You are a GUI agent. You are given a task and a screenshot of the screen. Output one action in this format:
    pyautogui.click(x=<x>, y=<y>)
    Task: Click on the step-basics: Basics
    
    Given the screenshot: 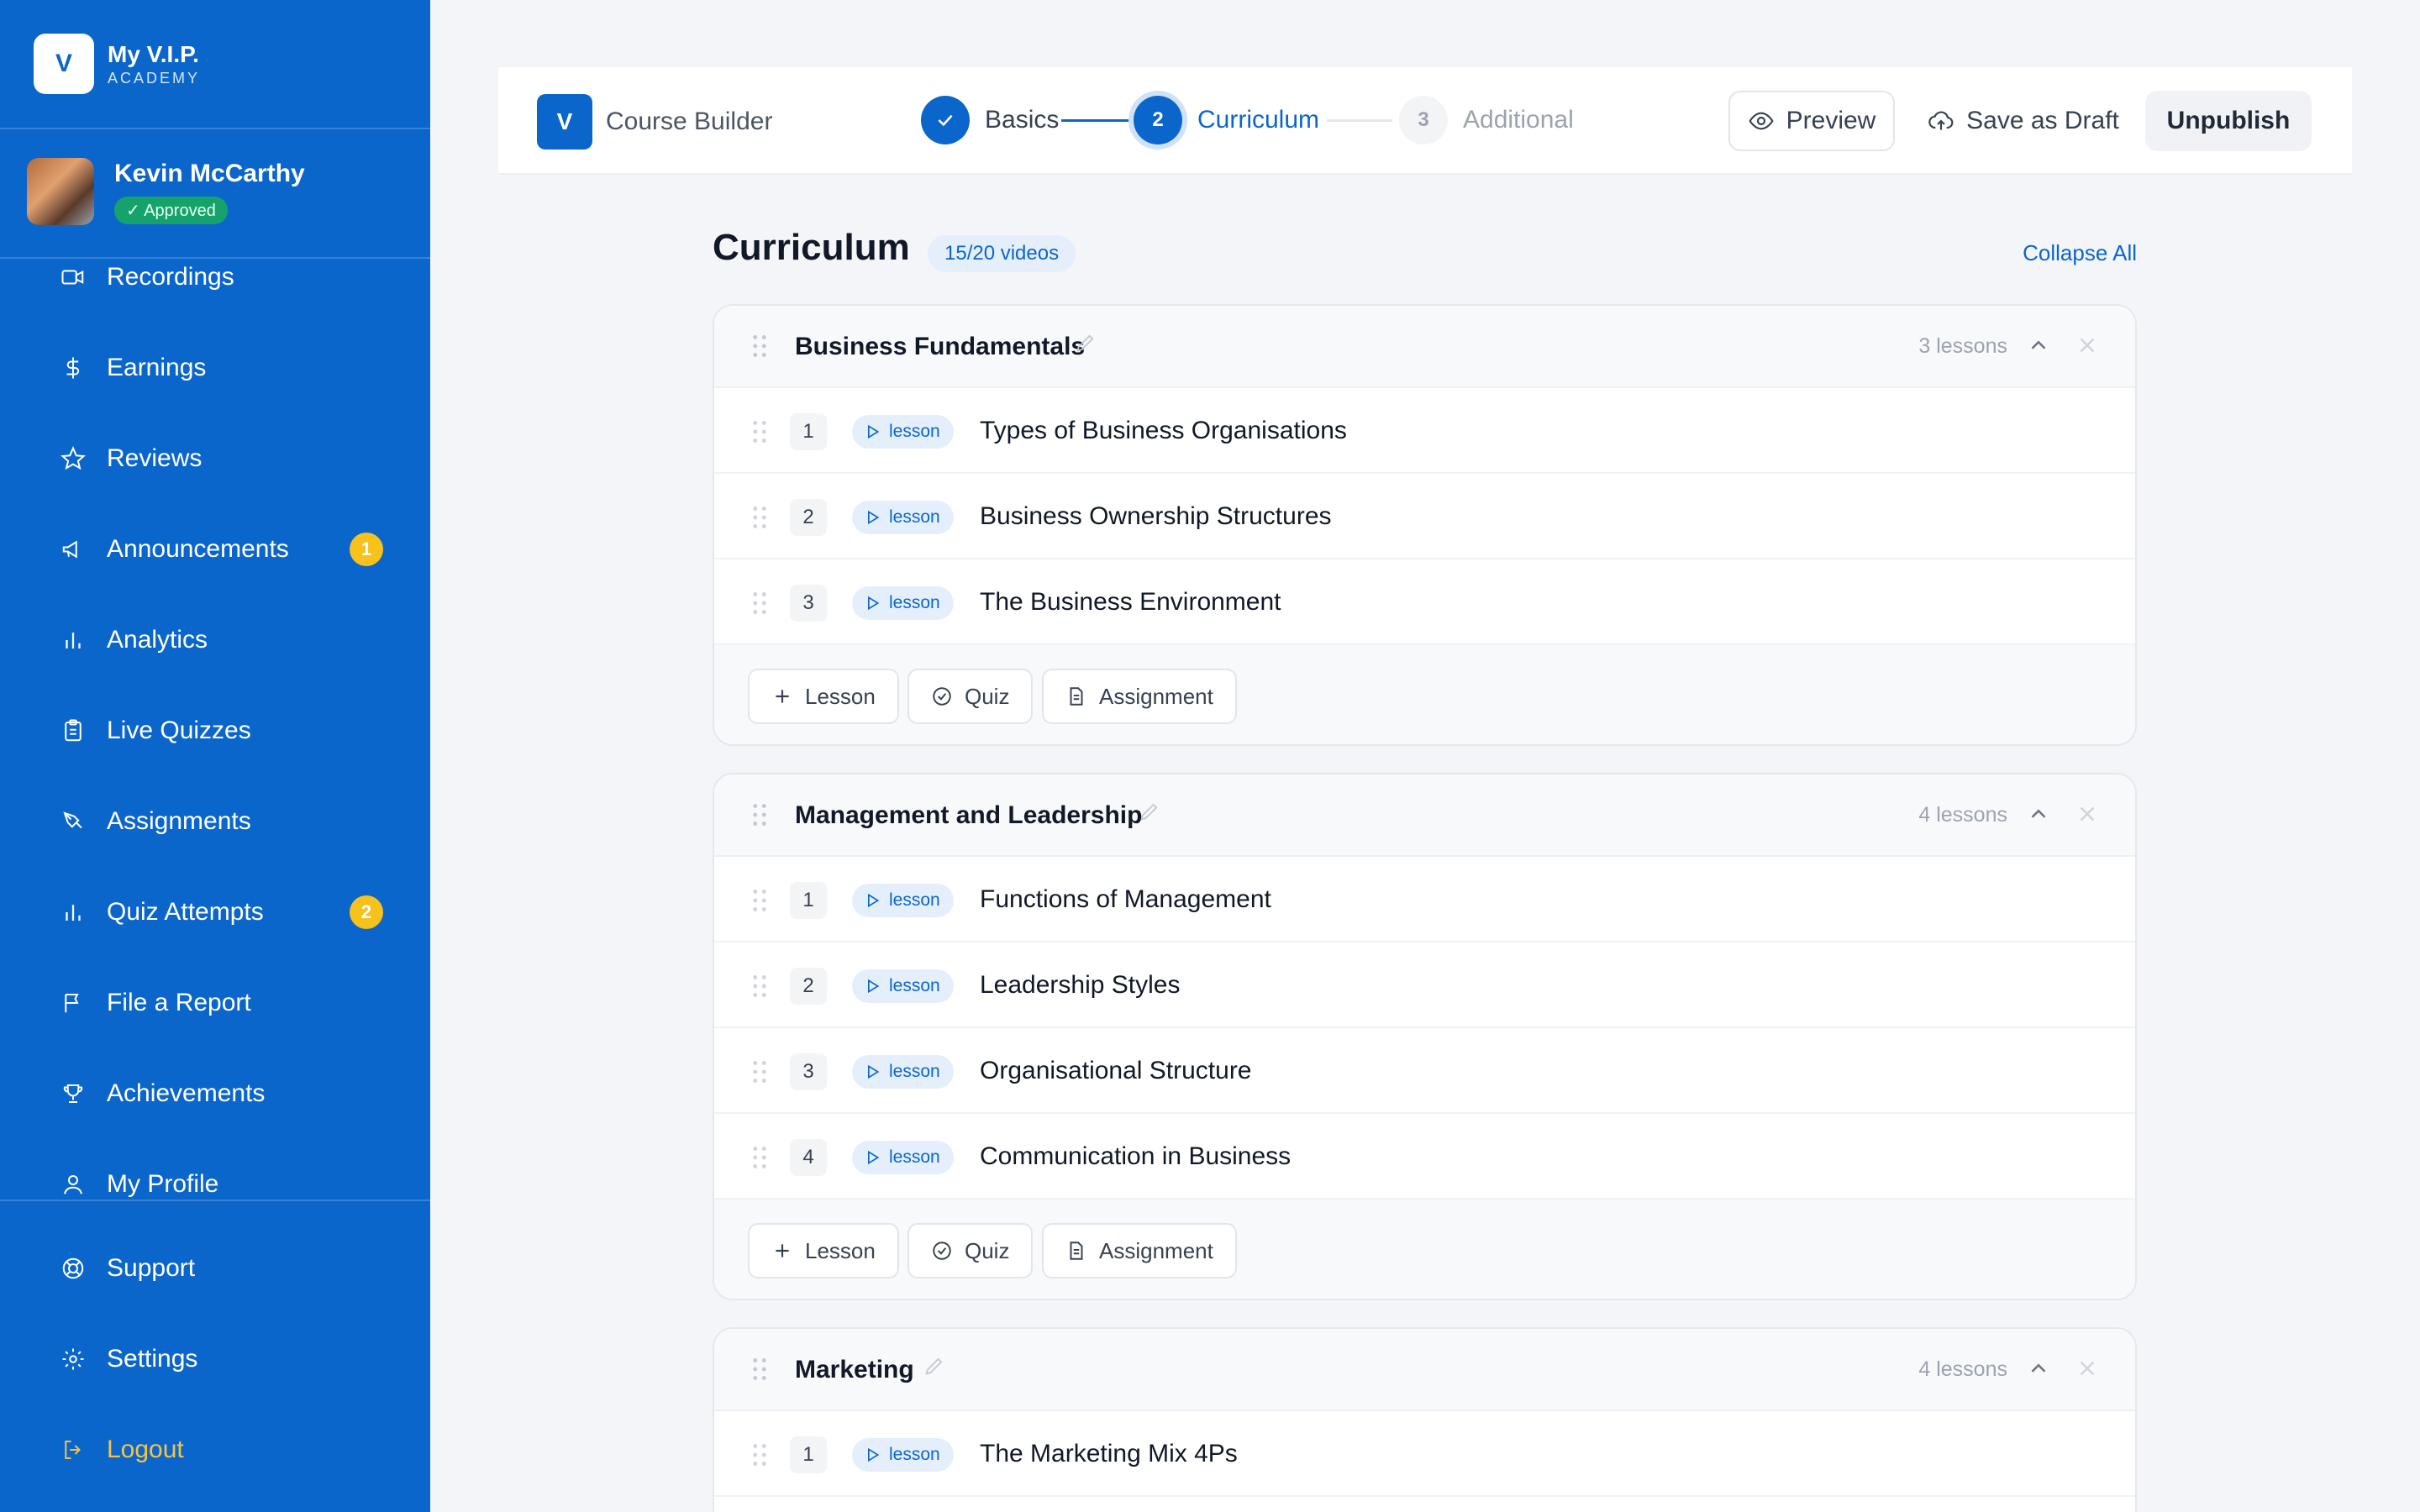 What is the action you would take?
    pyautogui.click(x=990, y=120)
    